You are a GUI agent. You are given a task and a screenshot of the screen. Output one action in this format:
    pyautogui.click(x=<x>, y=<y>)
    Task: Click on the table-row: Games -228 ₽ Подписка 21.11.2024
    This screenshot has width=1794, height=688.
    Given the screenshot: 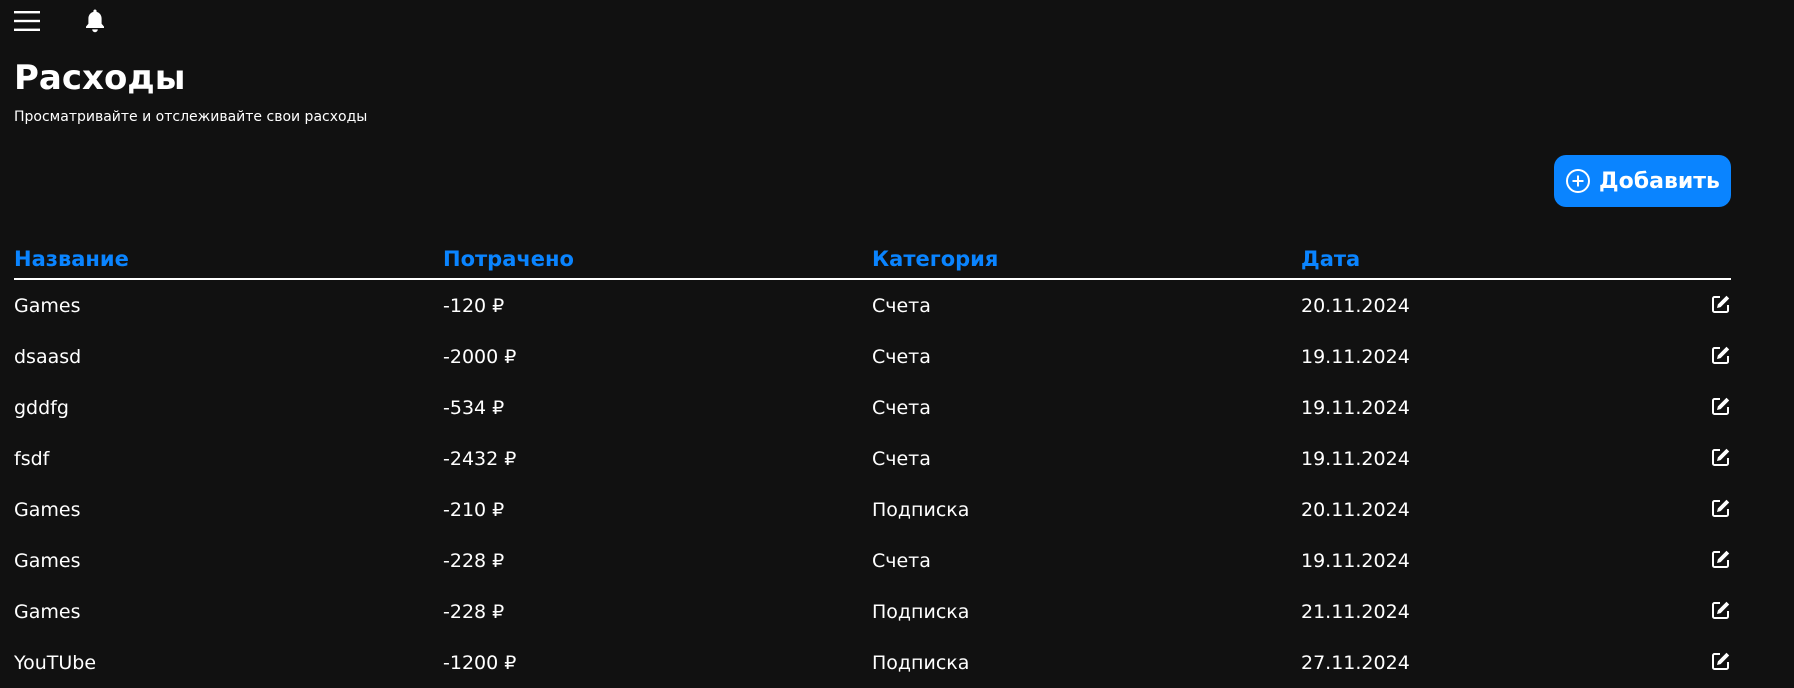 What is the action you would take?
    pyautogui.click(x=872, y=611)
    